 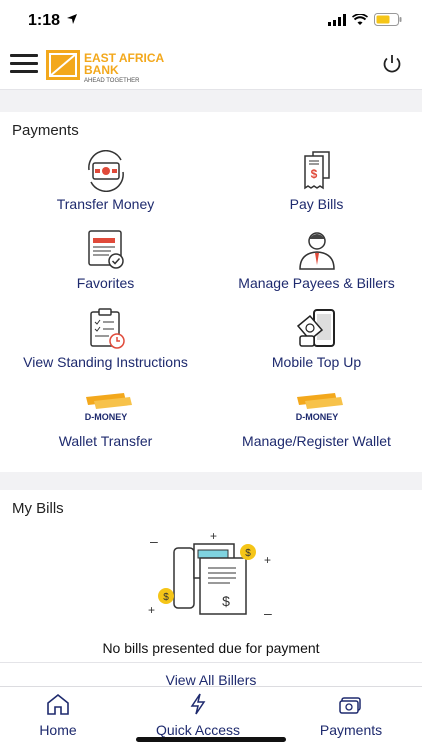 I want to click on logout-power-button, so click(x=392, y=64).